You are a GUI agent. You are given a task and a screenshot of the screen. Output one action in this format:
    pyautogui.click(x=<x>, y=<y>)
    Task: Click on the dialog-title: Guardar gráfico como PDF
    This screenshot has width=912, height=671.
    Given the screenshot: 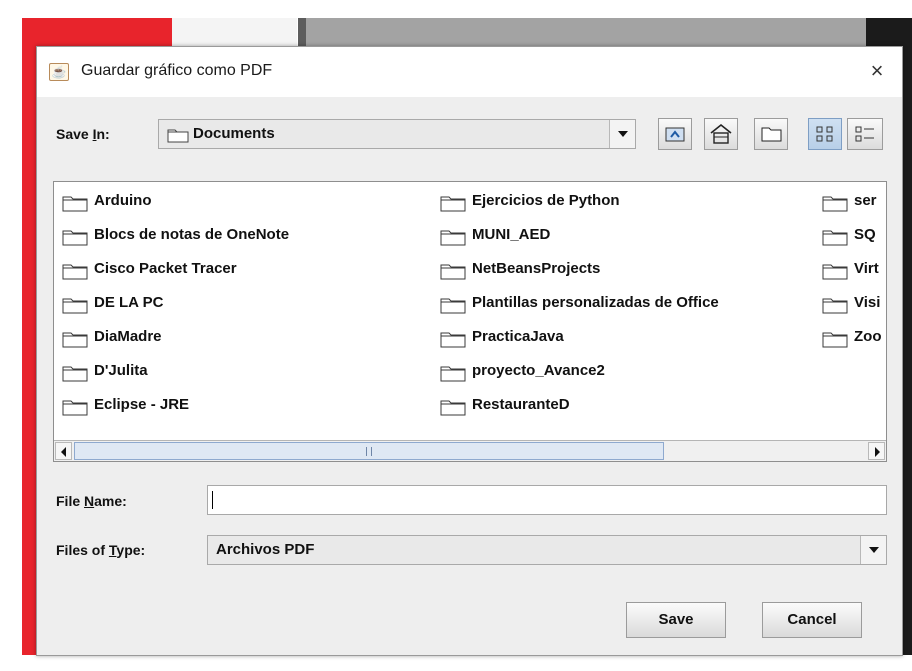 What is the action you would take?
    pyautogui.click(x=177, y=70)
    